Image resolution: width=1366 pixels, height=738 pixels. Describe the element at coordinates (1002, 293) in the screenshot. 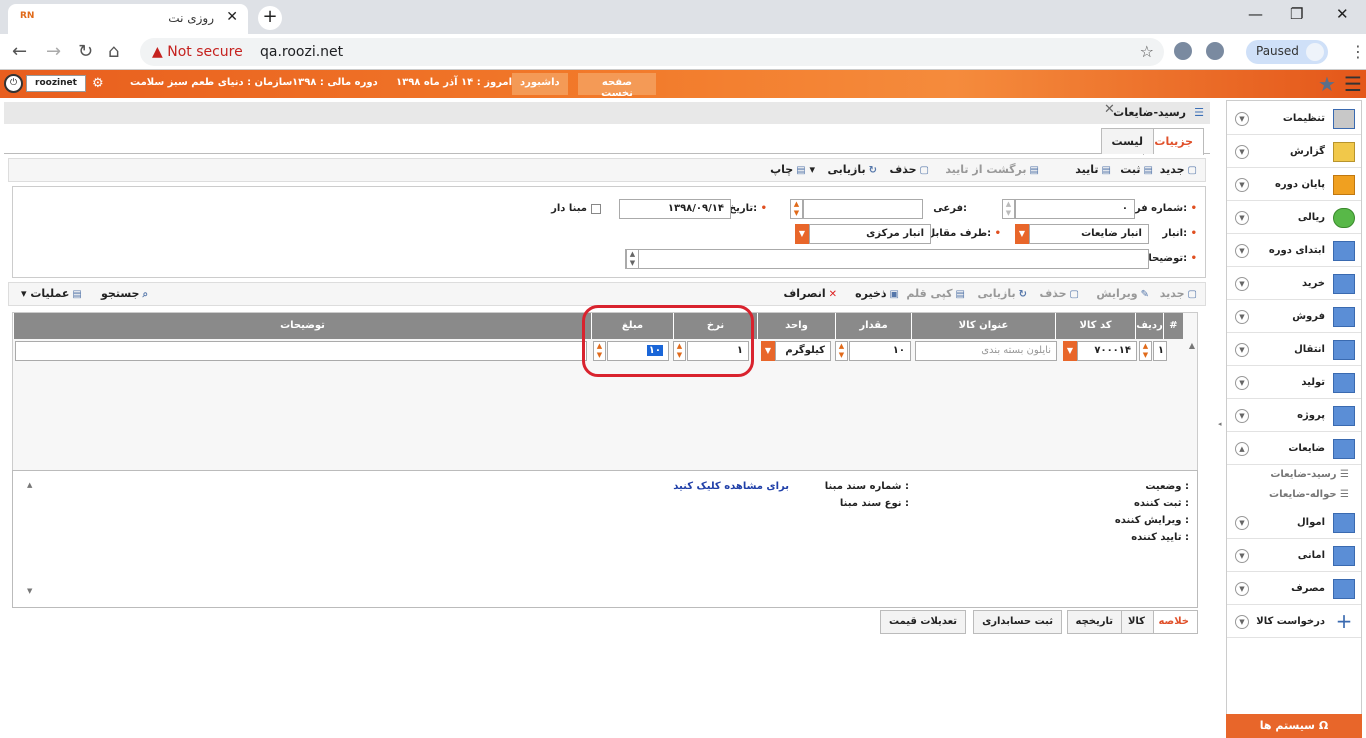

I see `row-refresh-button: بازیابی ↻` at that location.